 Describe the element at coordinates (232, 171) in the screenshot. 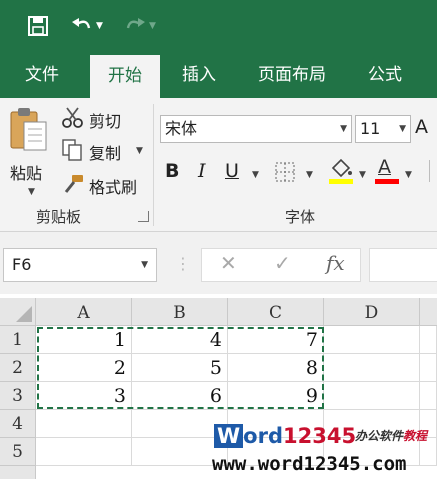

I see `underline-button: U` at that location.